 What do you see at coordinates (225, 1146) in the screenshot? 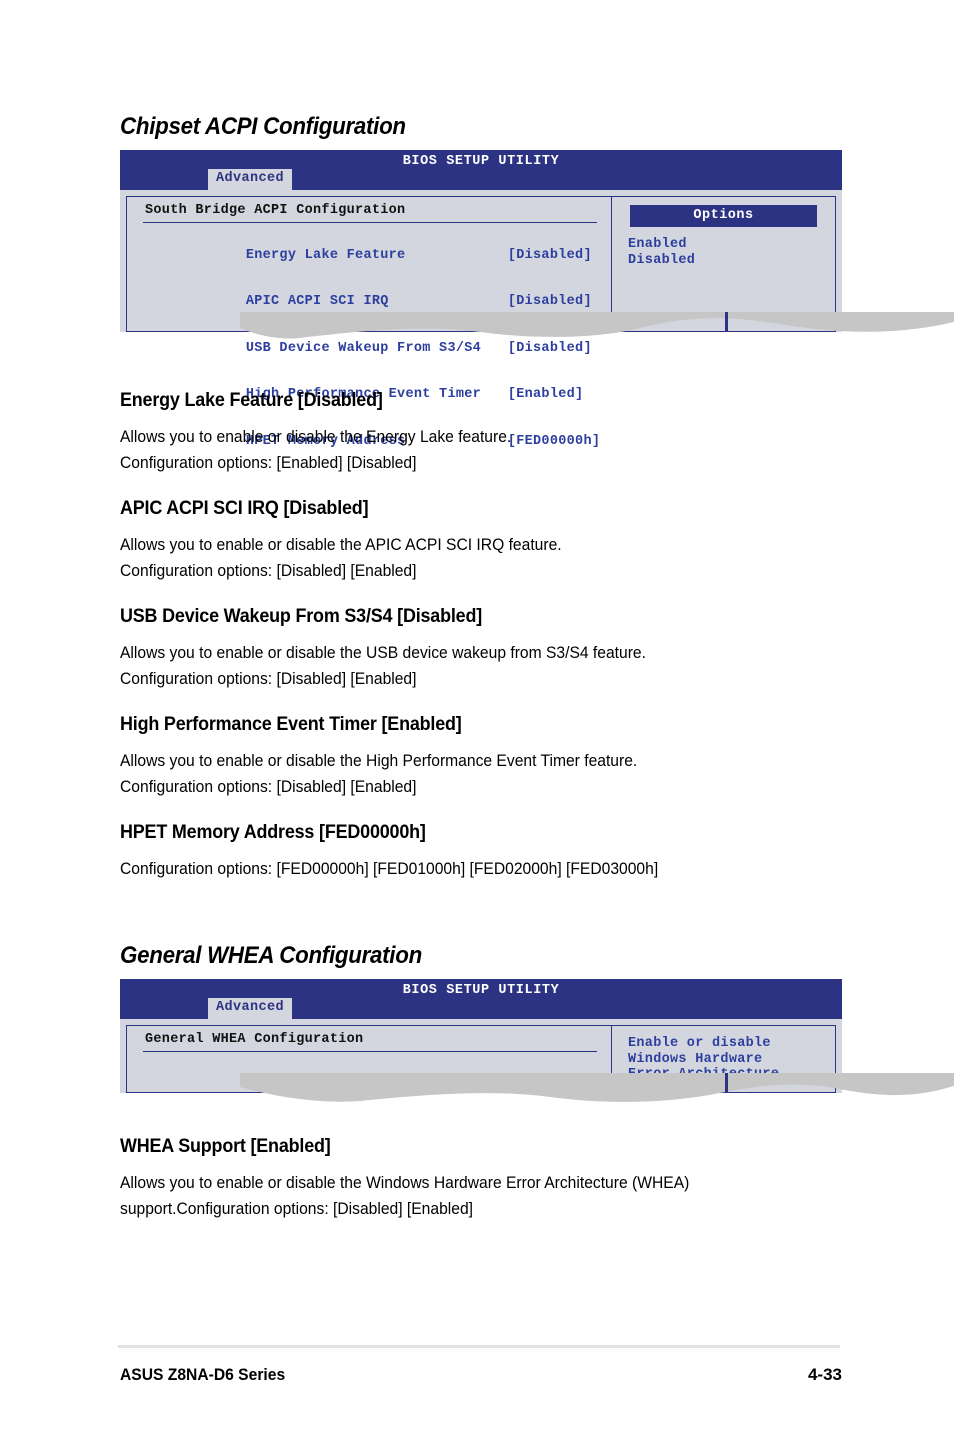
I see `entry-heading: WHEA Support [Enabled]` at bounding box center [225, 1146].